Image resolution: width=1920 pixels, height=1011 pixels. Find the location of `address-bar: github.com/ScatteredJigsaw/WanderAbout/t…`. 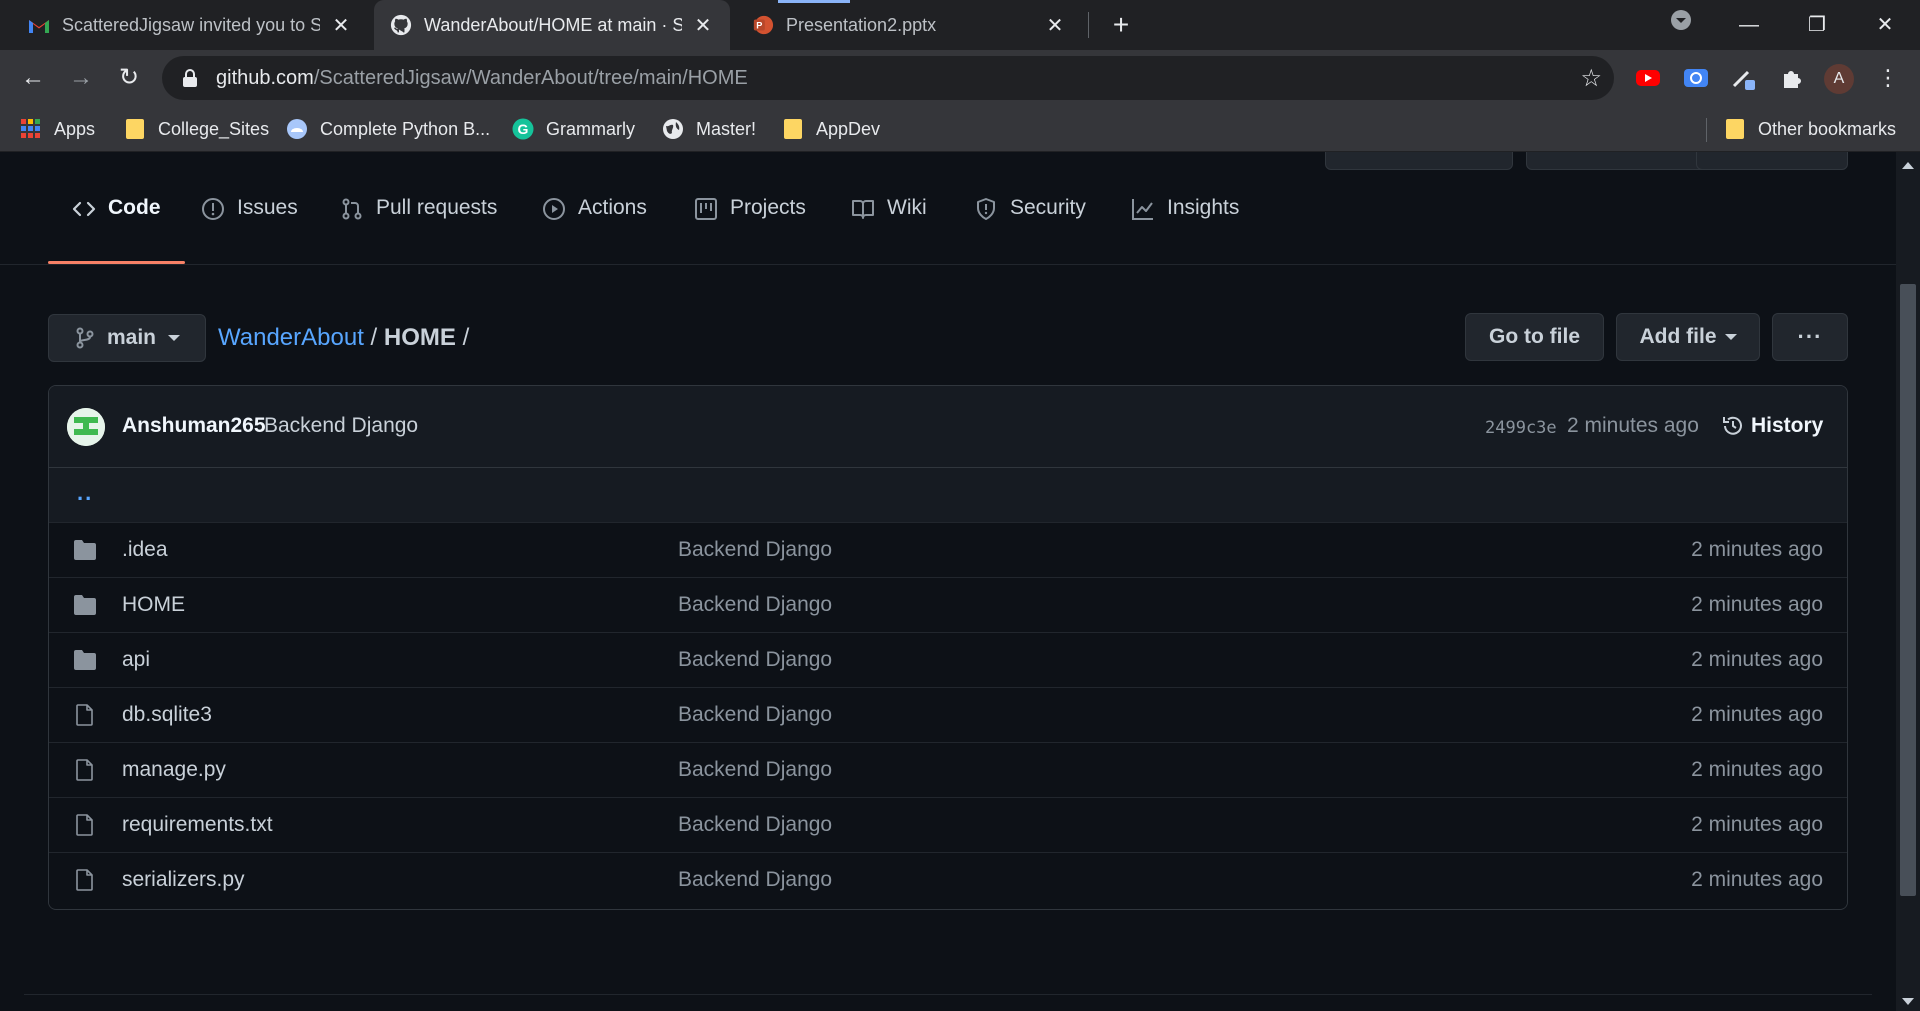

address-bar: github.com/ScatteredJigsaw/WanderAbout/t… is located at coordinates (888, 78).